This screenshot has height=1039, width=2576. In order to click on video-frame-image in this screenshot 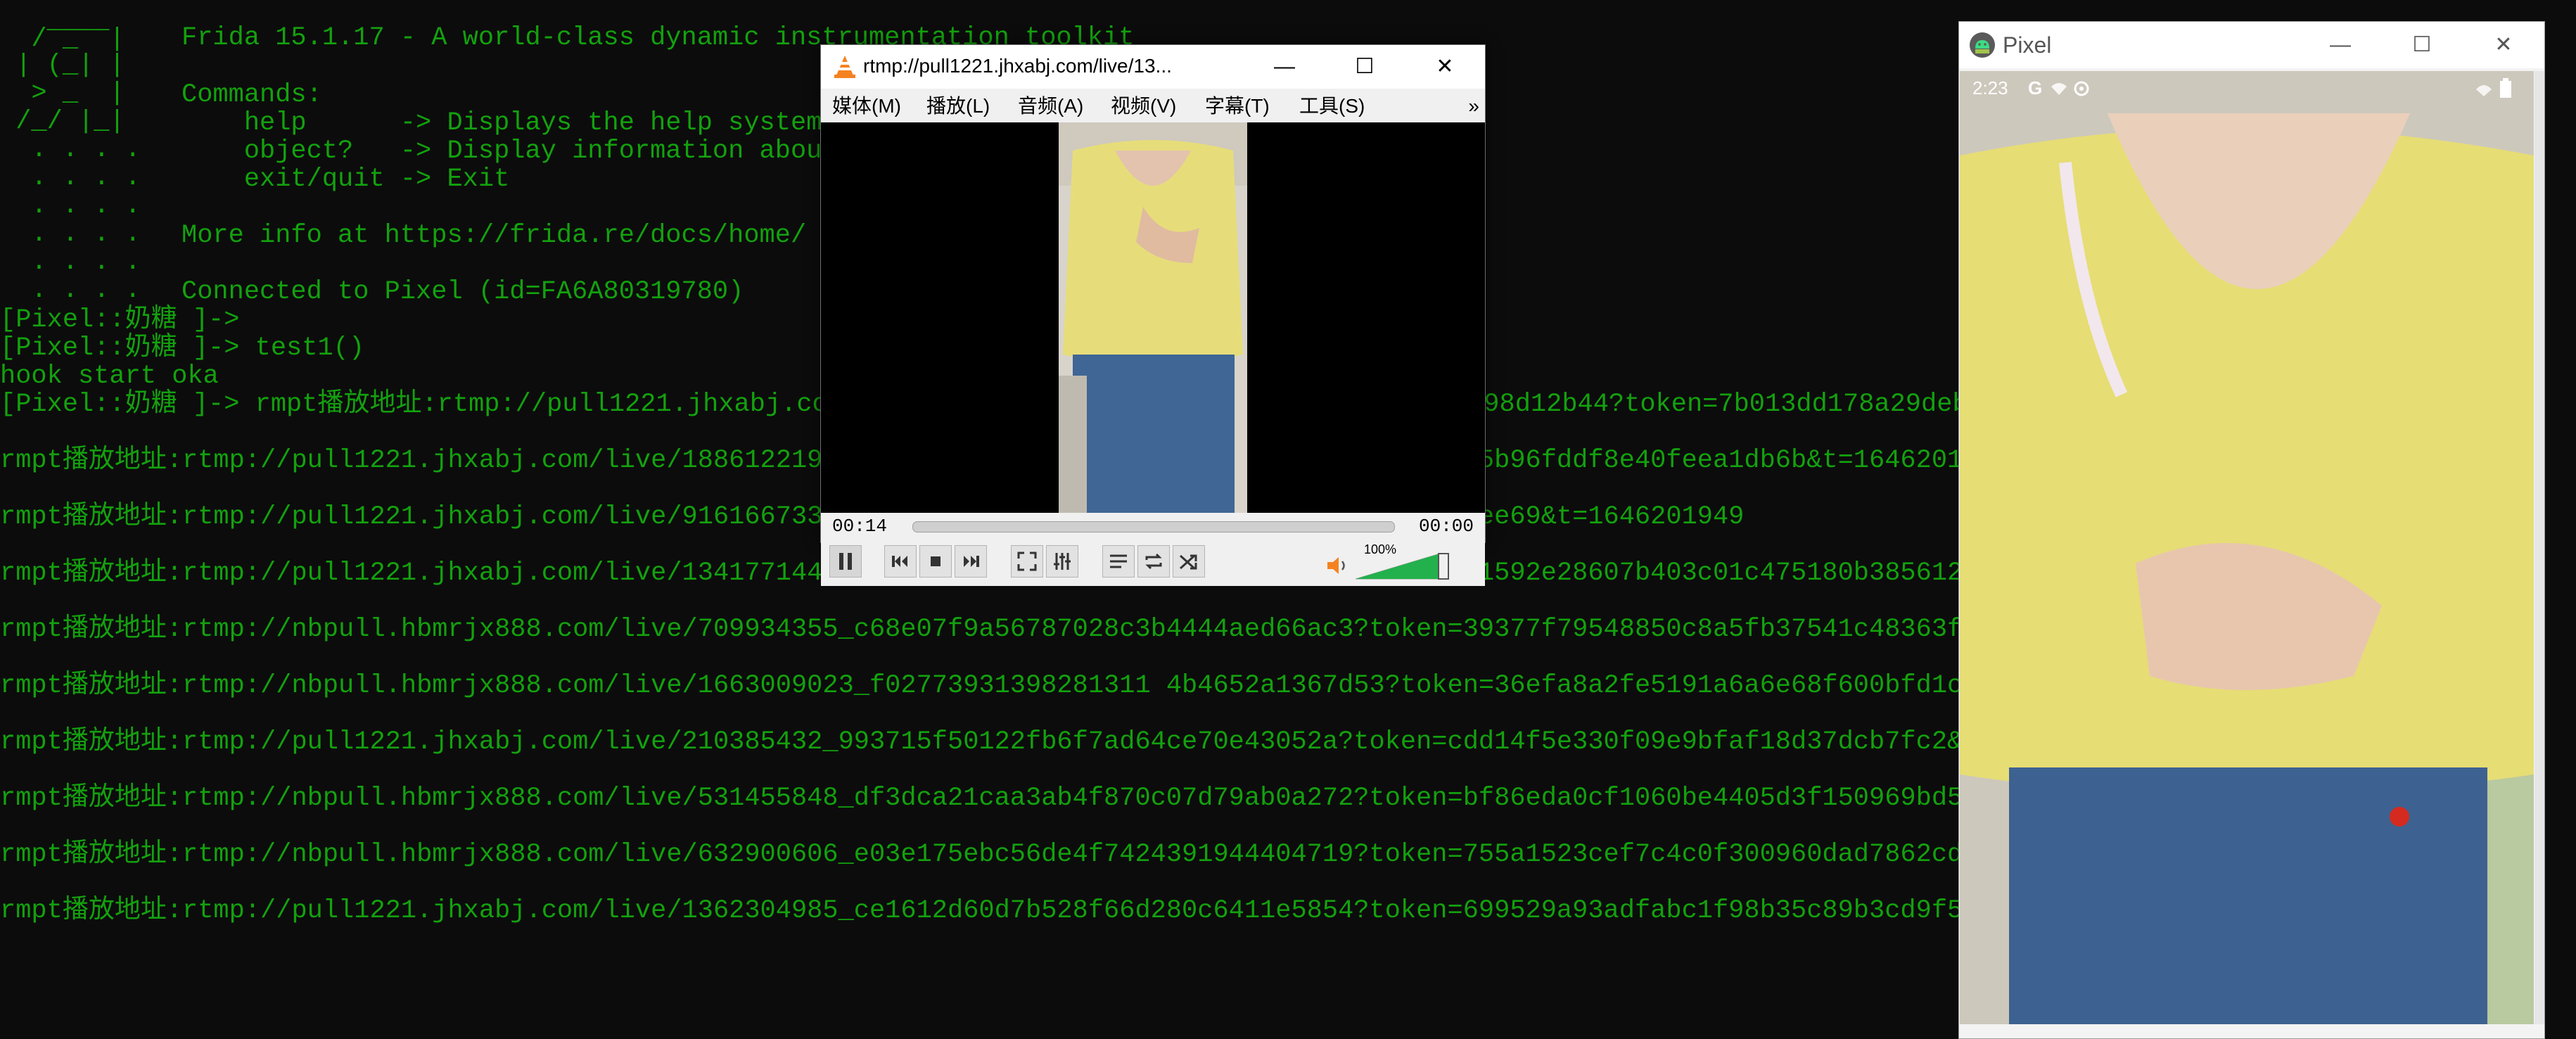, I will do `click(1153, 317)`.